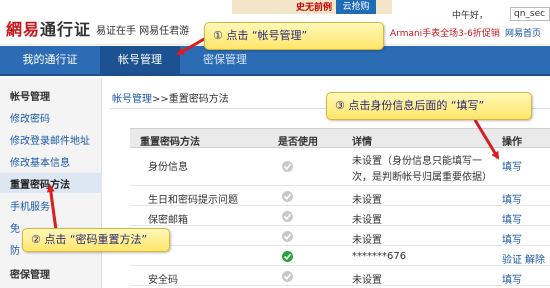 The image size is (550, 288). What do you see at coordinates (362, 142) in the screenshot?
I see `column-header-details: 详情` at bounding box center [362, 142].